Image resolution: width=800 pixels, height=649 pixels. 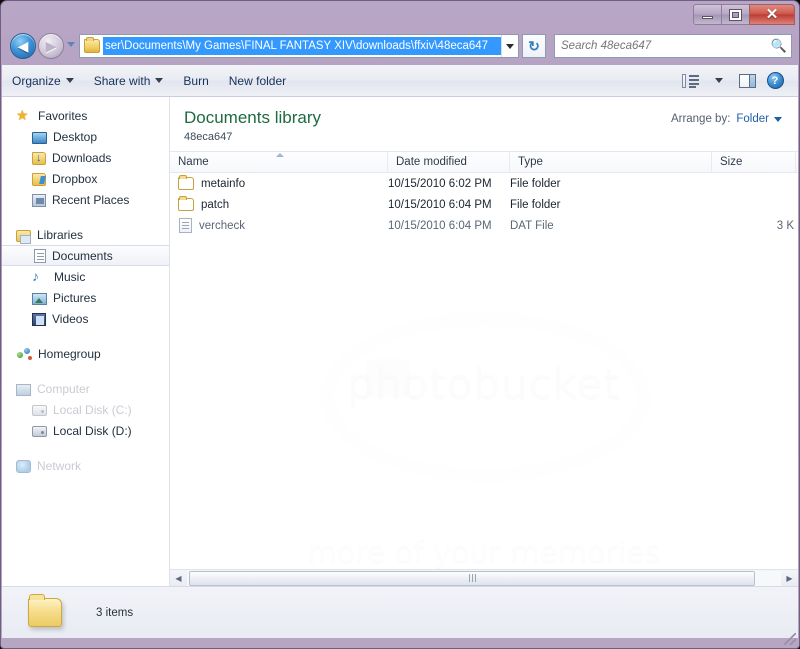 What do you see at coordinates (754, 162) in the screenshot?
I see `column-header-size: Size` at bounding box center [754, 162].